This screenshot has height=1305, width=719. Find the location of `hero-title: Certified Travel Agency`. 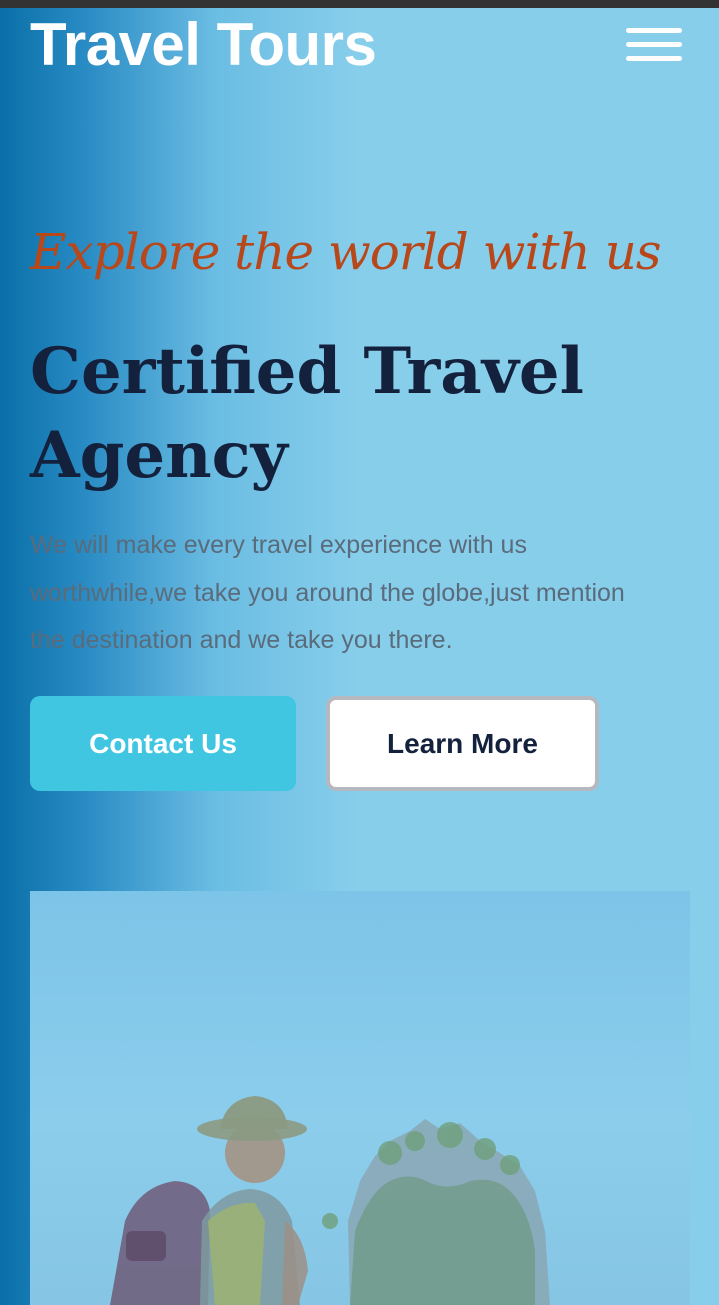

hero-title: Certified Travel Agency is located at coordinates (307, 413).